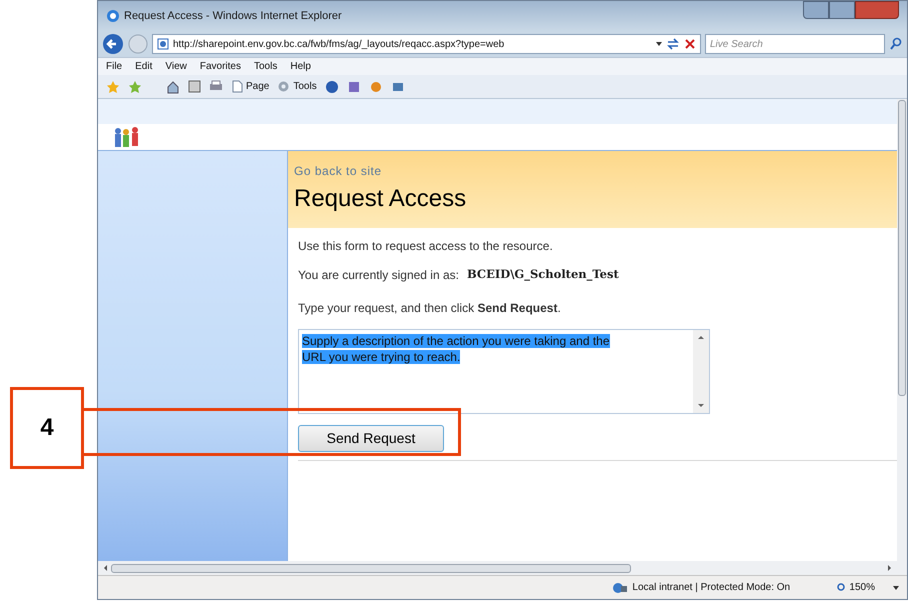  Describe the element at coordinates (659, 44) in the screenshot. I see `dropdown-caret-icon` at that location.